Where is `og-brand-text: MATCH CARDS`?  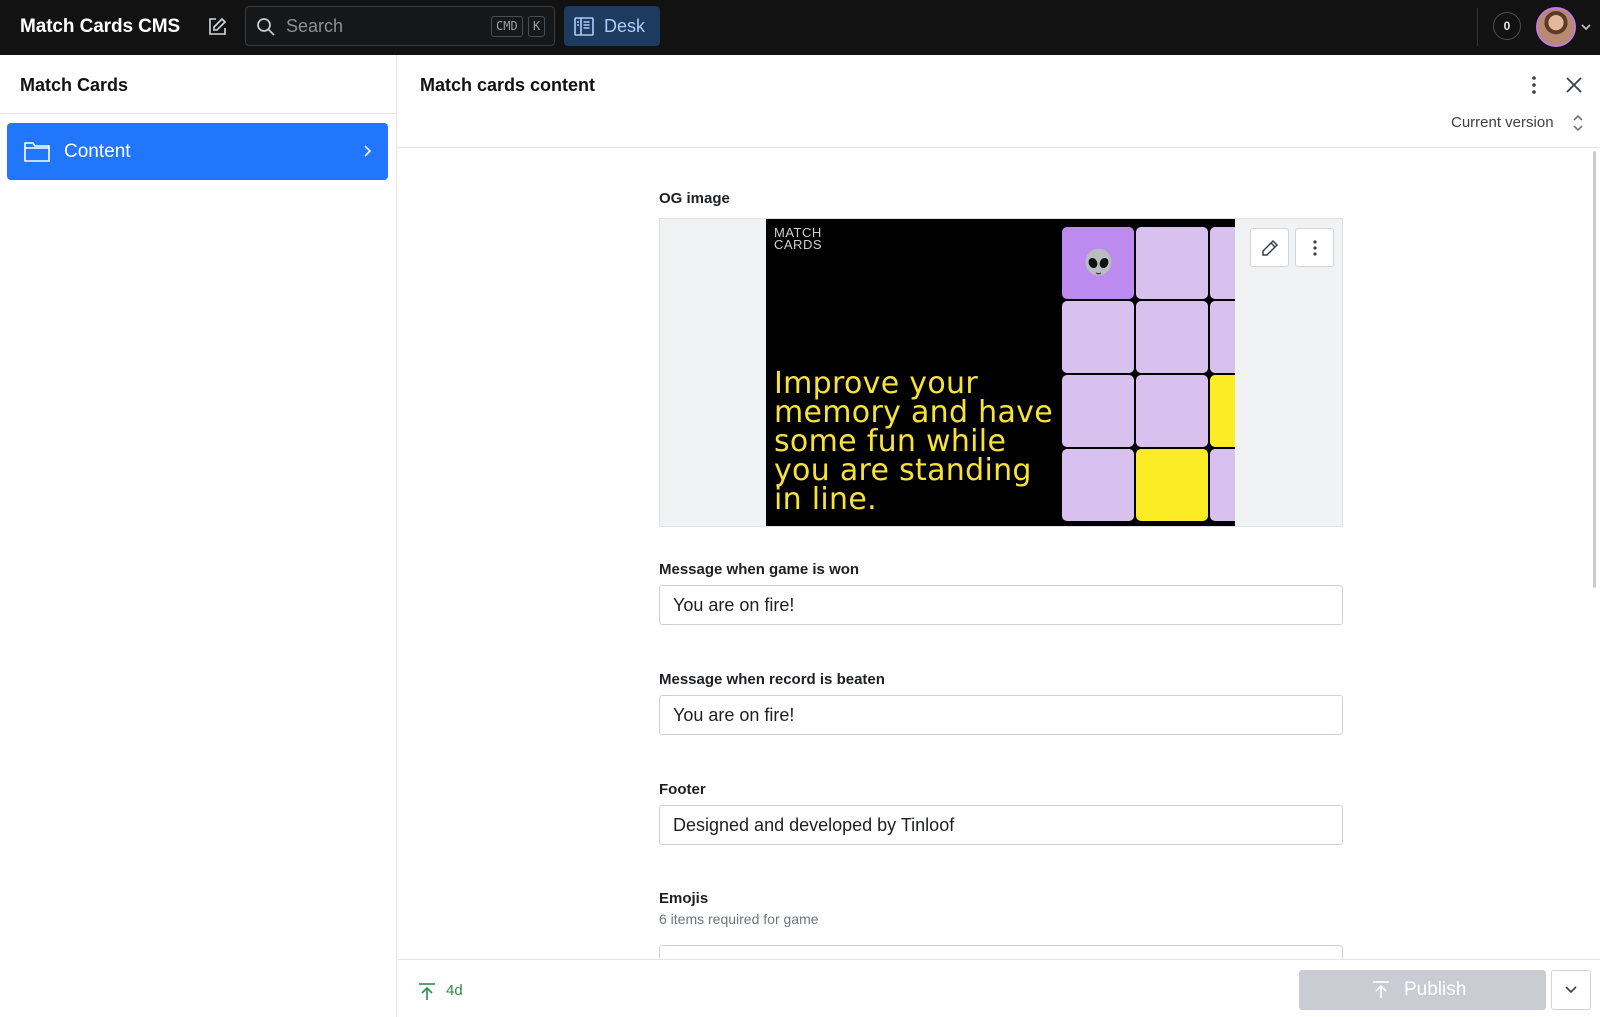 og-brand-text: MATCH CARDS is located at coordinates (798, 239).